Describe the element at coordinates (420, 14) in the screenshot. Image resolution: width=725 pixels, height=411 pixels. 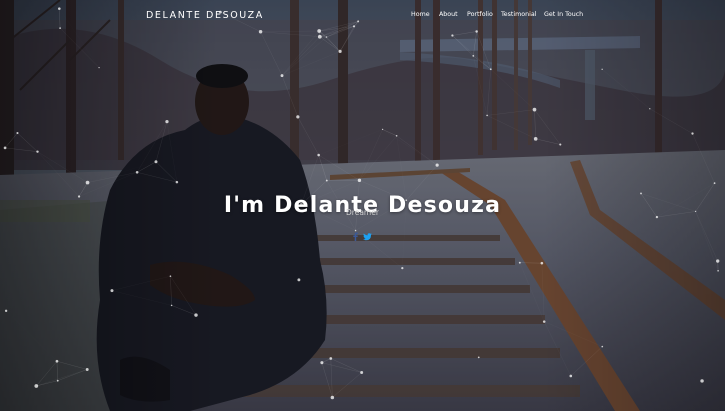
I see `nav-link-home: Home` at that location.